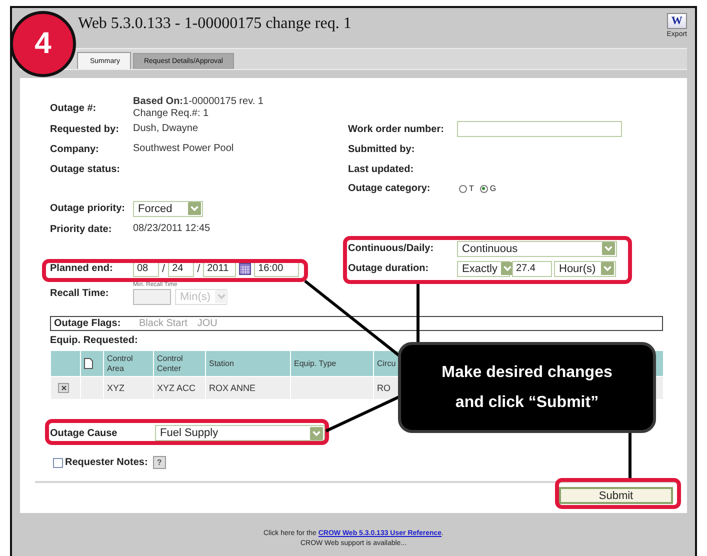 This screenshot has height=556, width=707. What do you see at coordinates (532, 268) in the screenshot?
I see `input-field: 27.4` at bounding box center [532, 268].